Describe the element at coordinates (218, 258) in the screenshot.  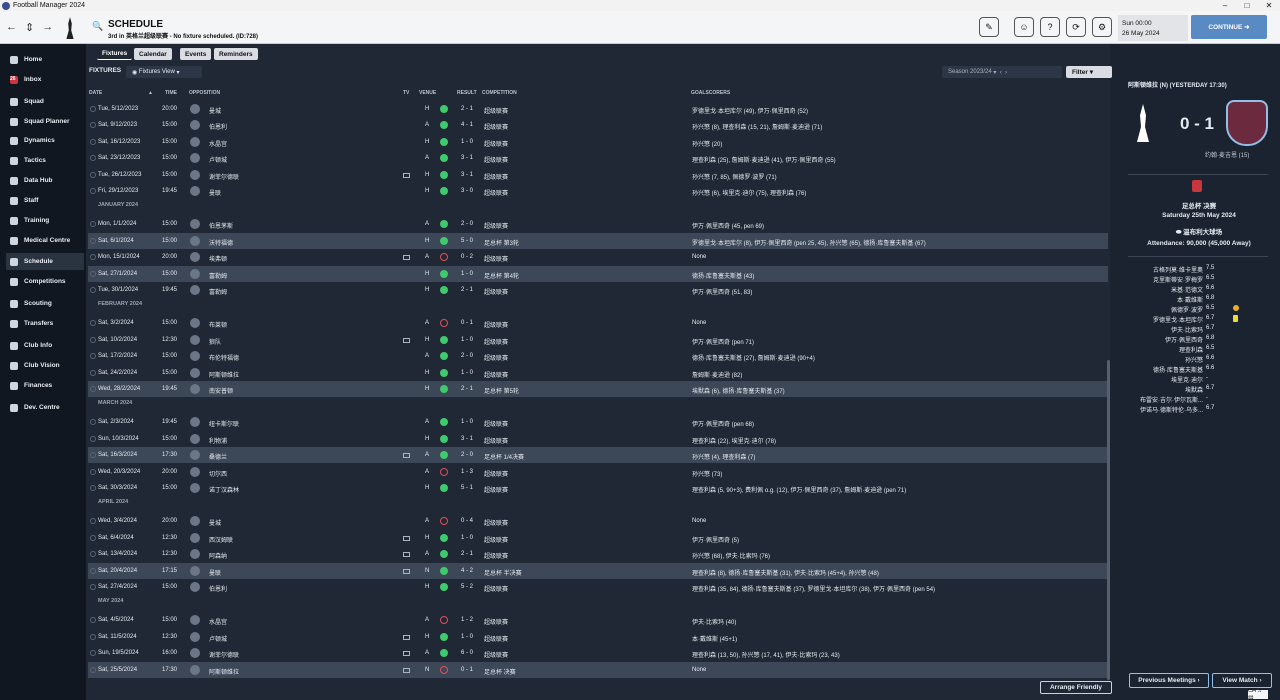
I see `opposition-cell: 埃弗顿` at that location.